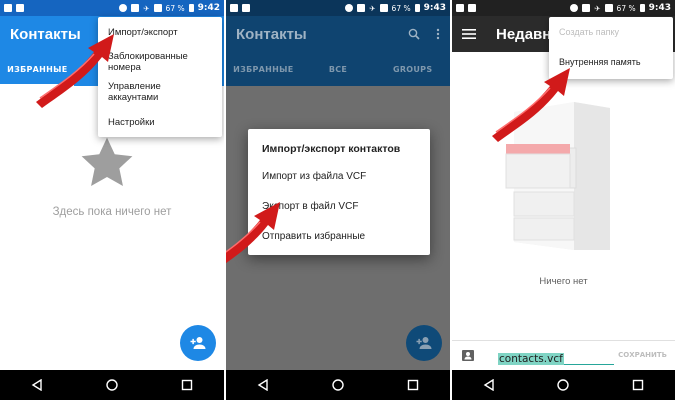 This screenshot has width=675, height=400. What do you see at coordinates (338, 34) in the screenshot?
I see `app-bar: Контакты` at bounding box center [338, 34].